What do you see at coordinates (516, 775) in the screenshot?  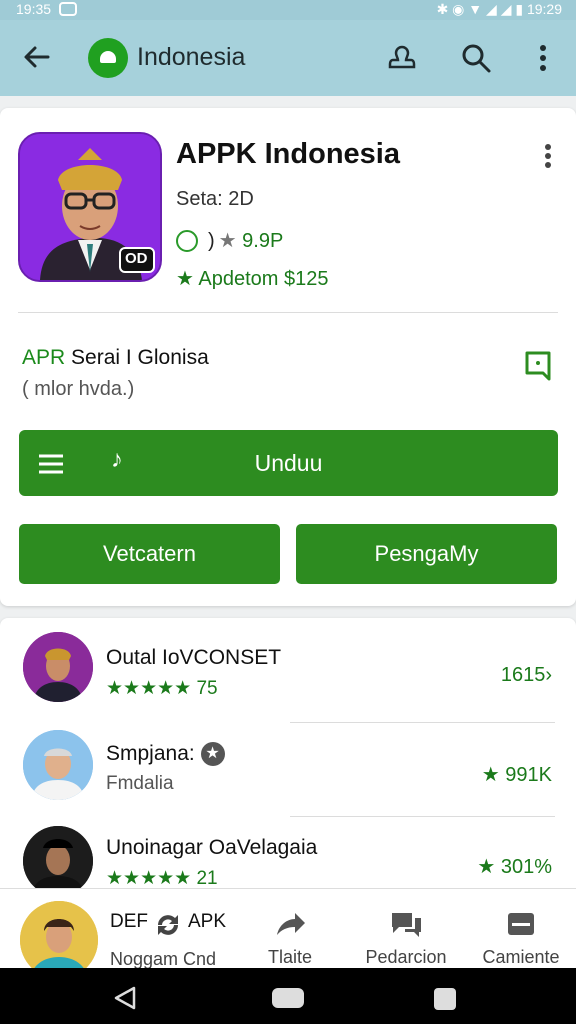 I see `list-item-right: ★ 991K` at bounding box center [516, 775].